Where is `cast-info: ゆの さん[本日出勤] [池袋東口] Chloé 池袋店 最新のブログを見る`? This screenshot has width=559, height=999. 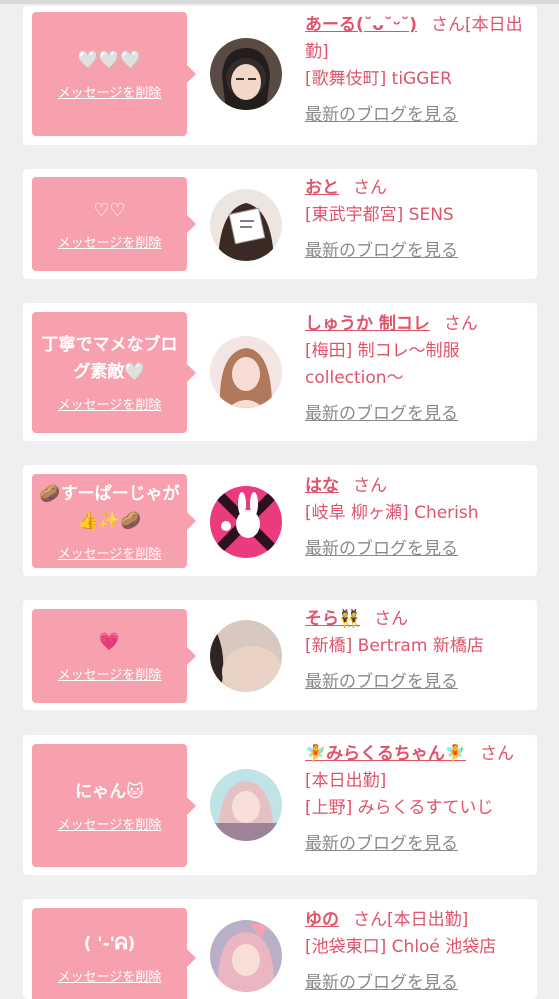
cast-info: ゆの さん[本日出勤] [池袋東口] Chloé 池袋店 最新のブログを見る is located at coordinates (417, 952).